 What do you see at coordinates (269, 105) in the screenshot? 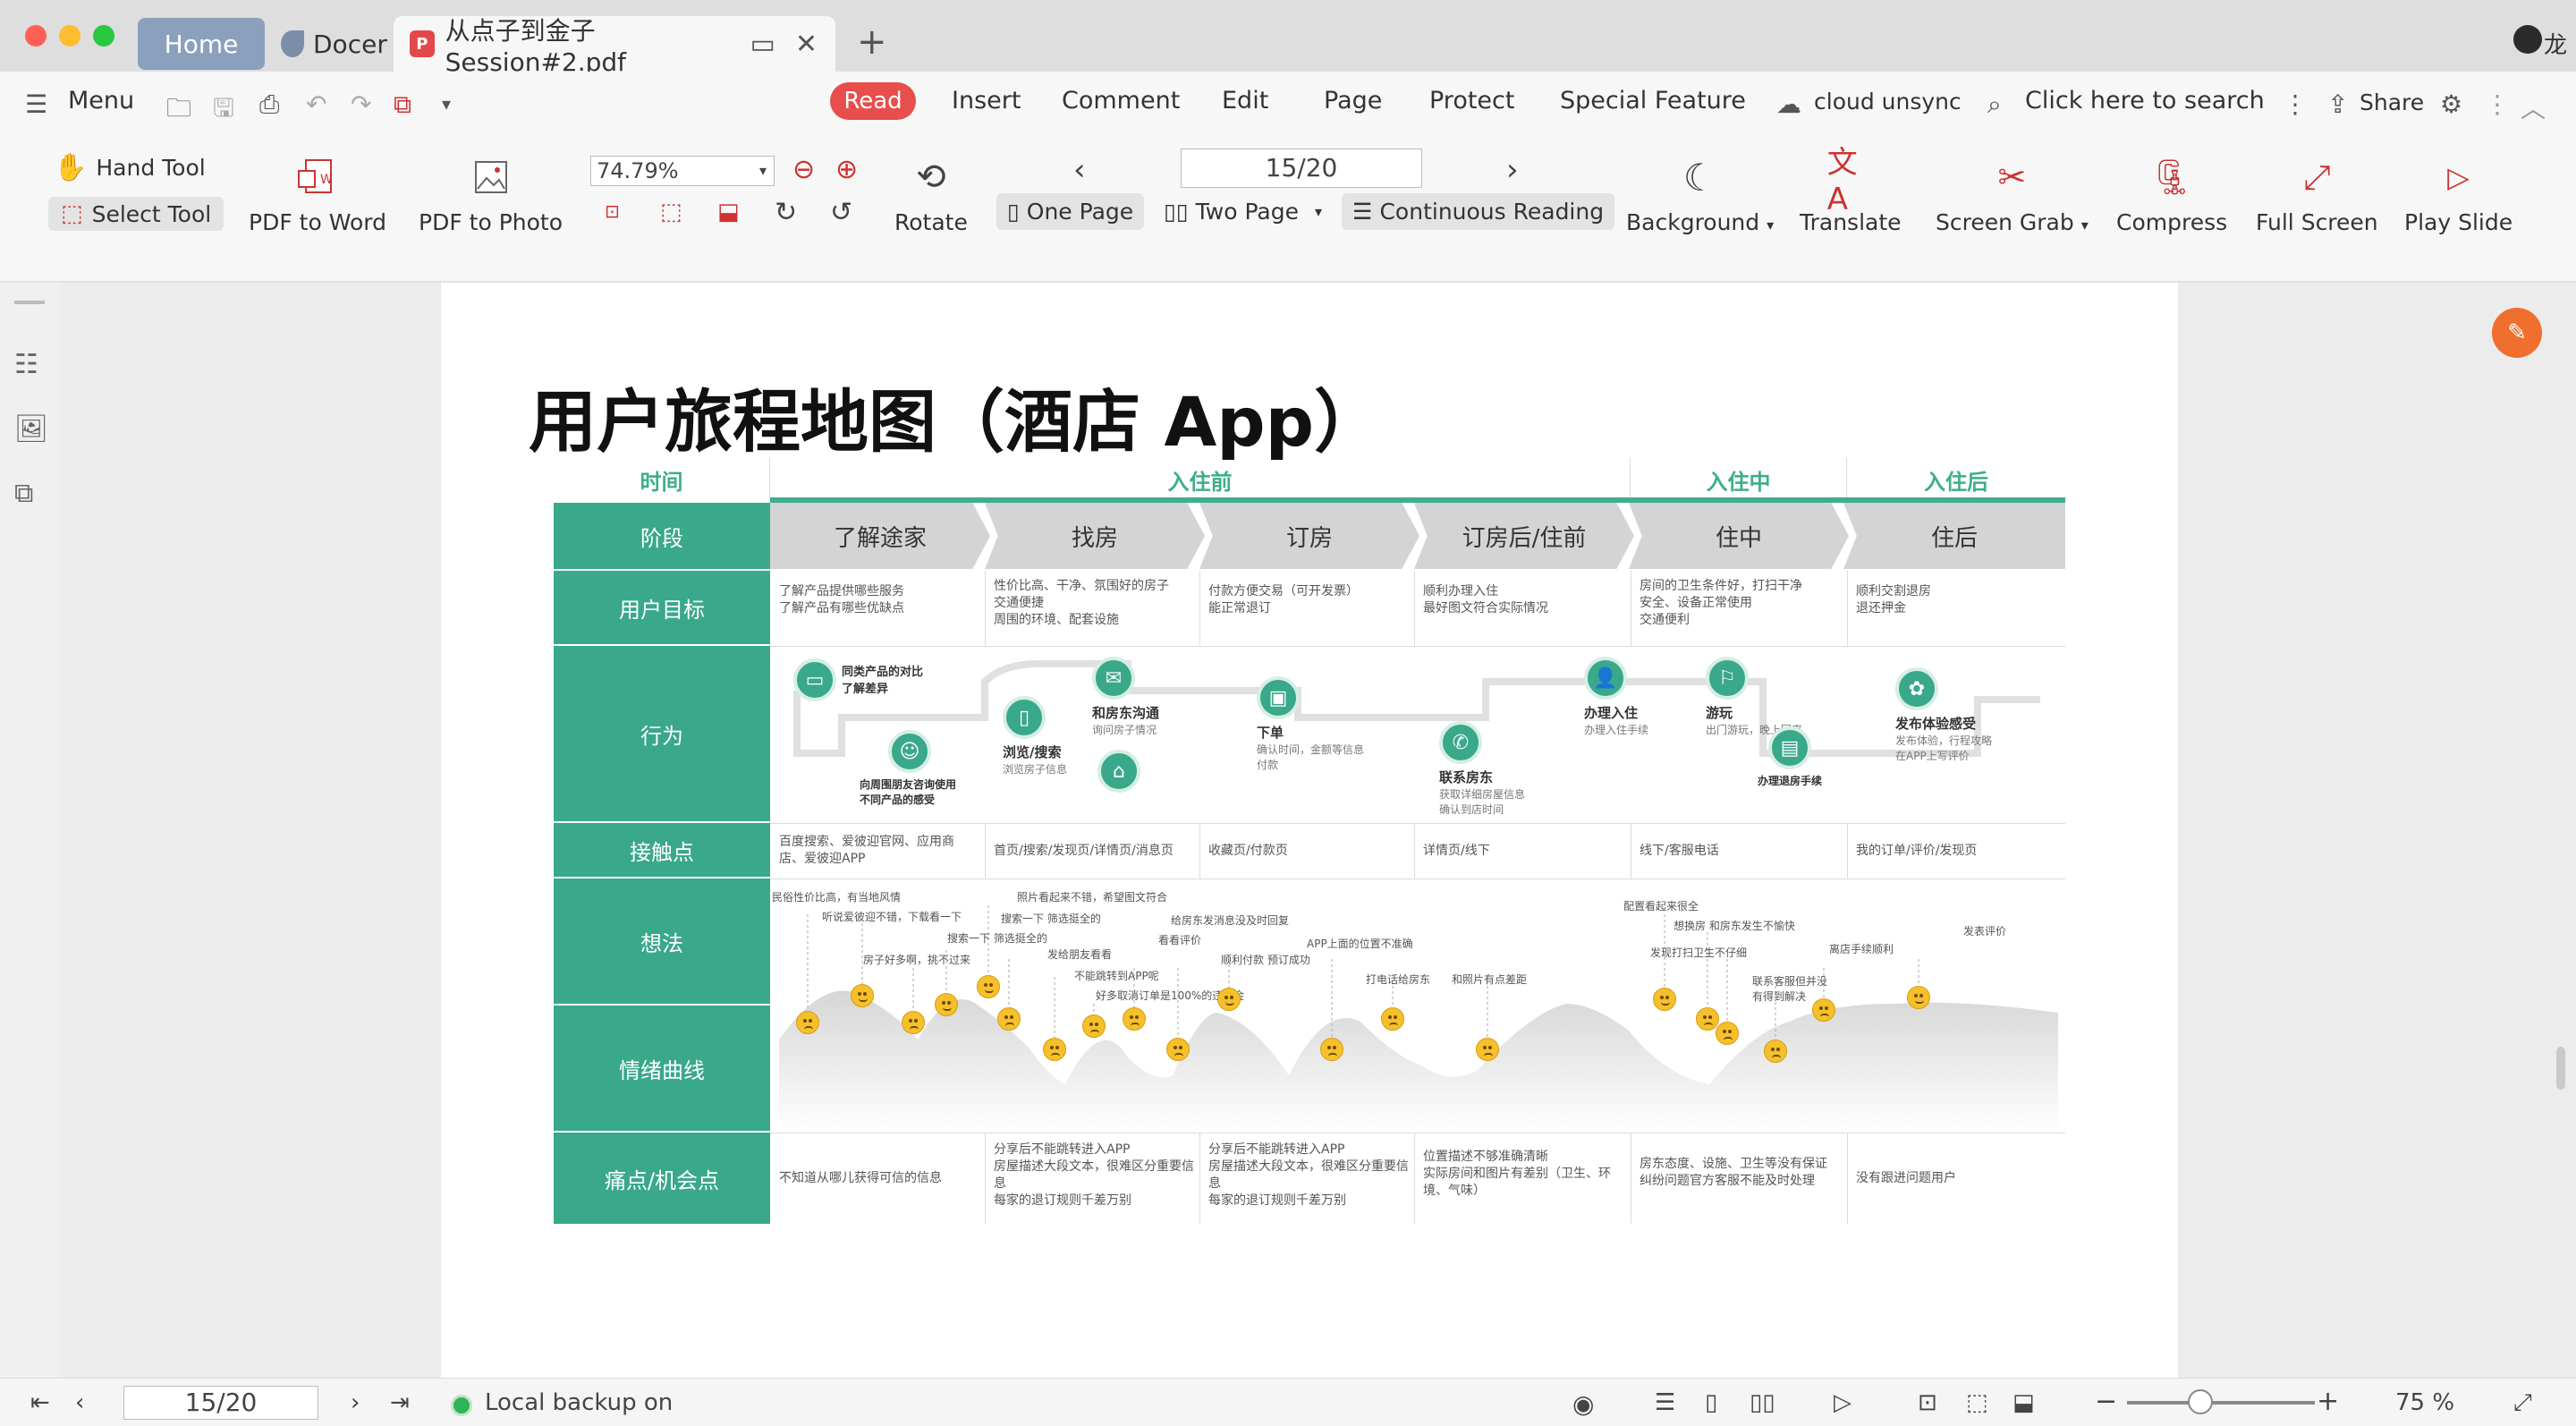
I see `print-icon: ⎙` at bounding box center [269, 105].